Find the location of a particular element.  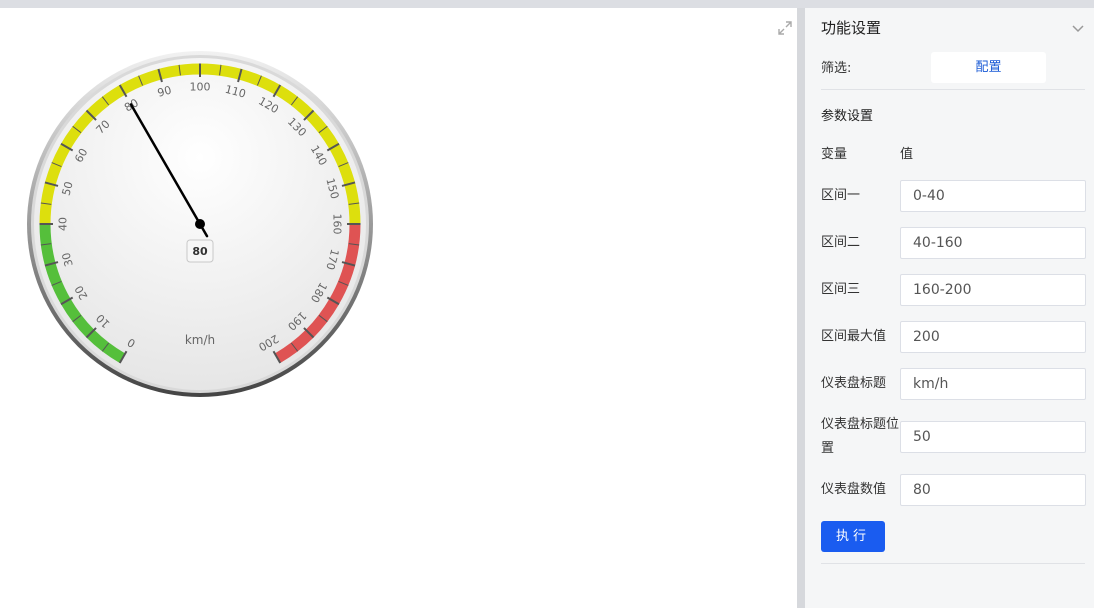

title-position-input: 50 is located at coordinates (993, 437).